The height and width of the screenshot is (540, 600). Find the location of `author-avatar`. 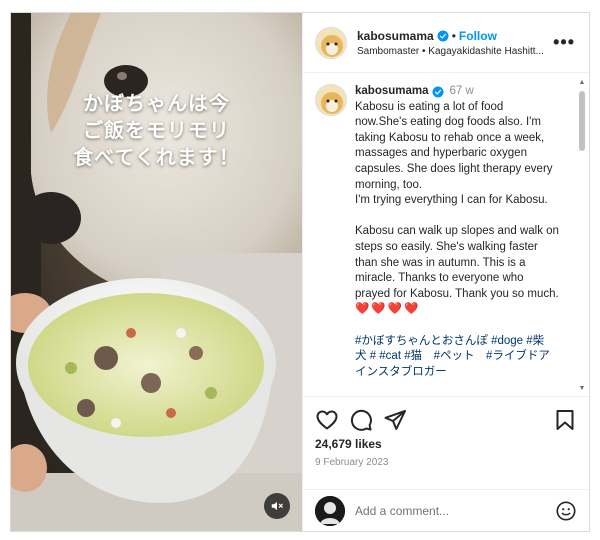

author-avatar is located at coordinates (331, 42).